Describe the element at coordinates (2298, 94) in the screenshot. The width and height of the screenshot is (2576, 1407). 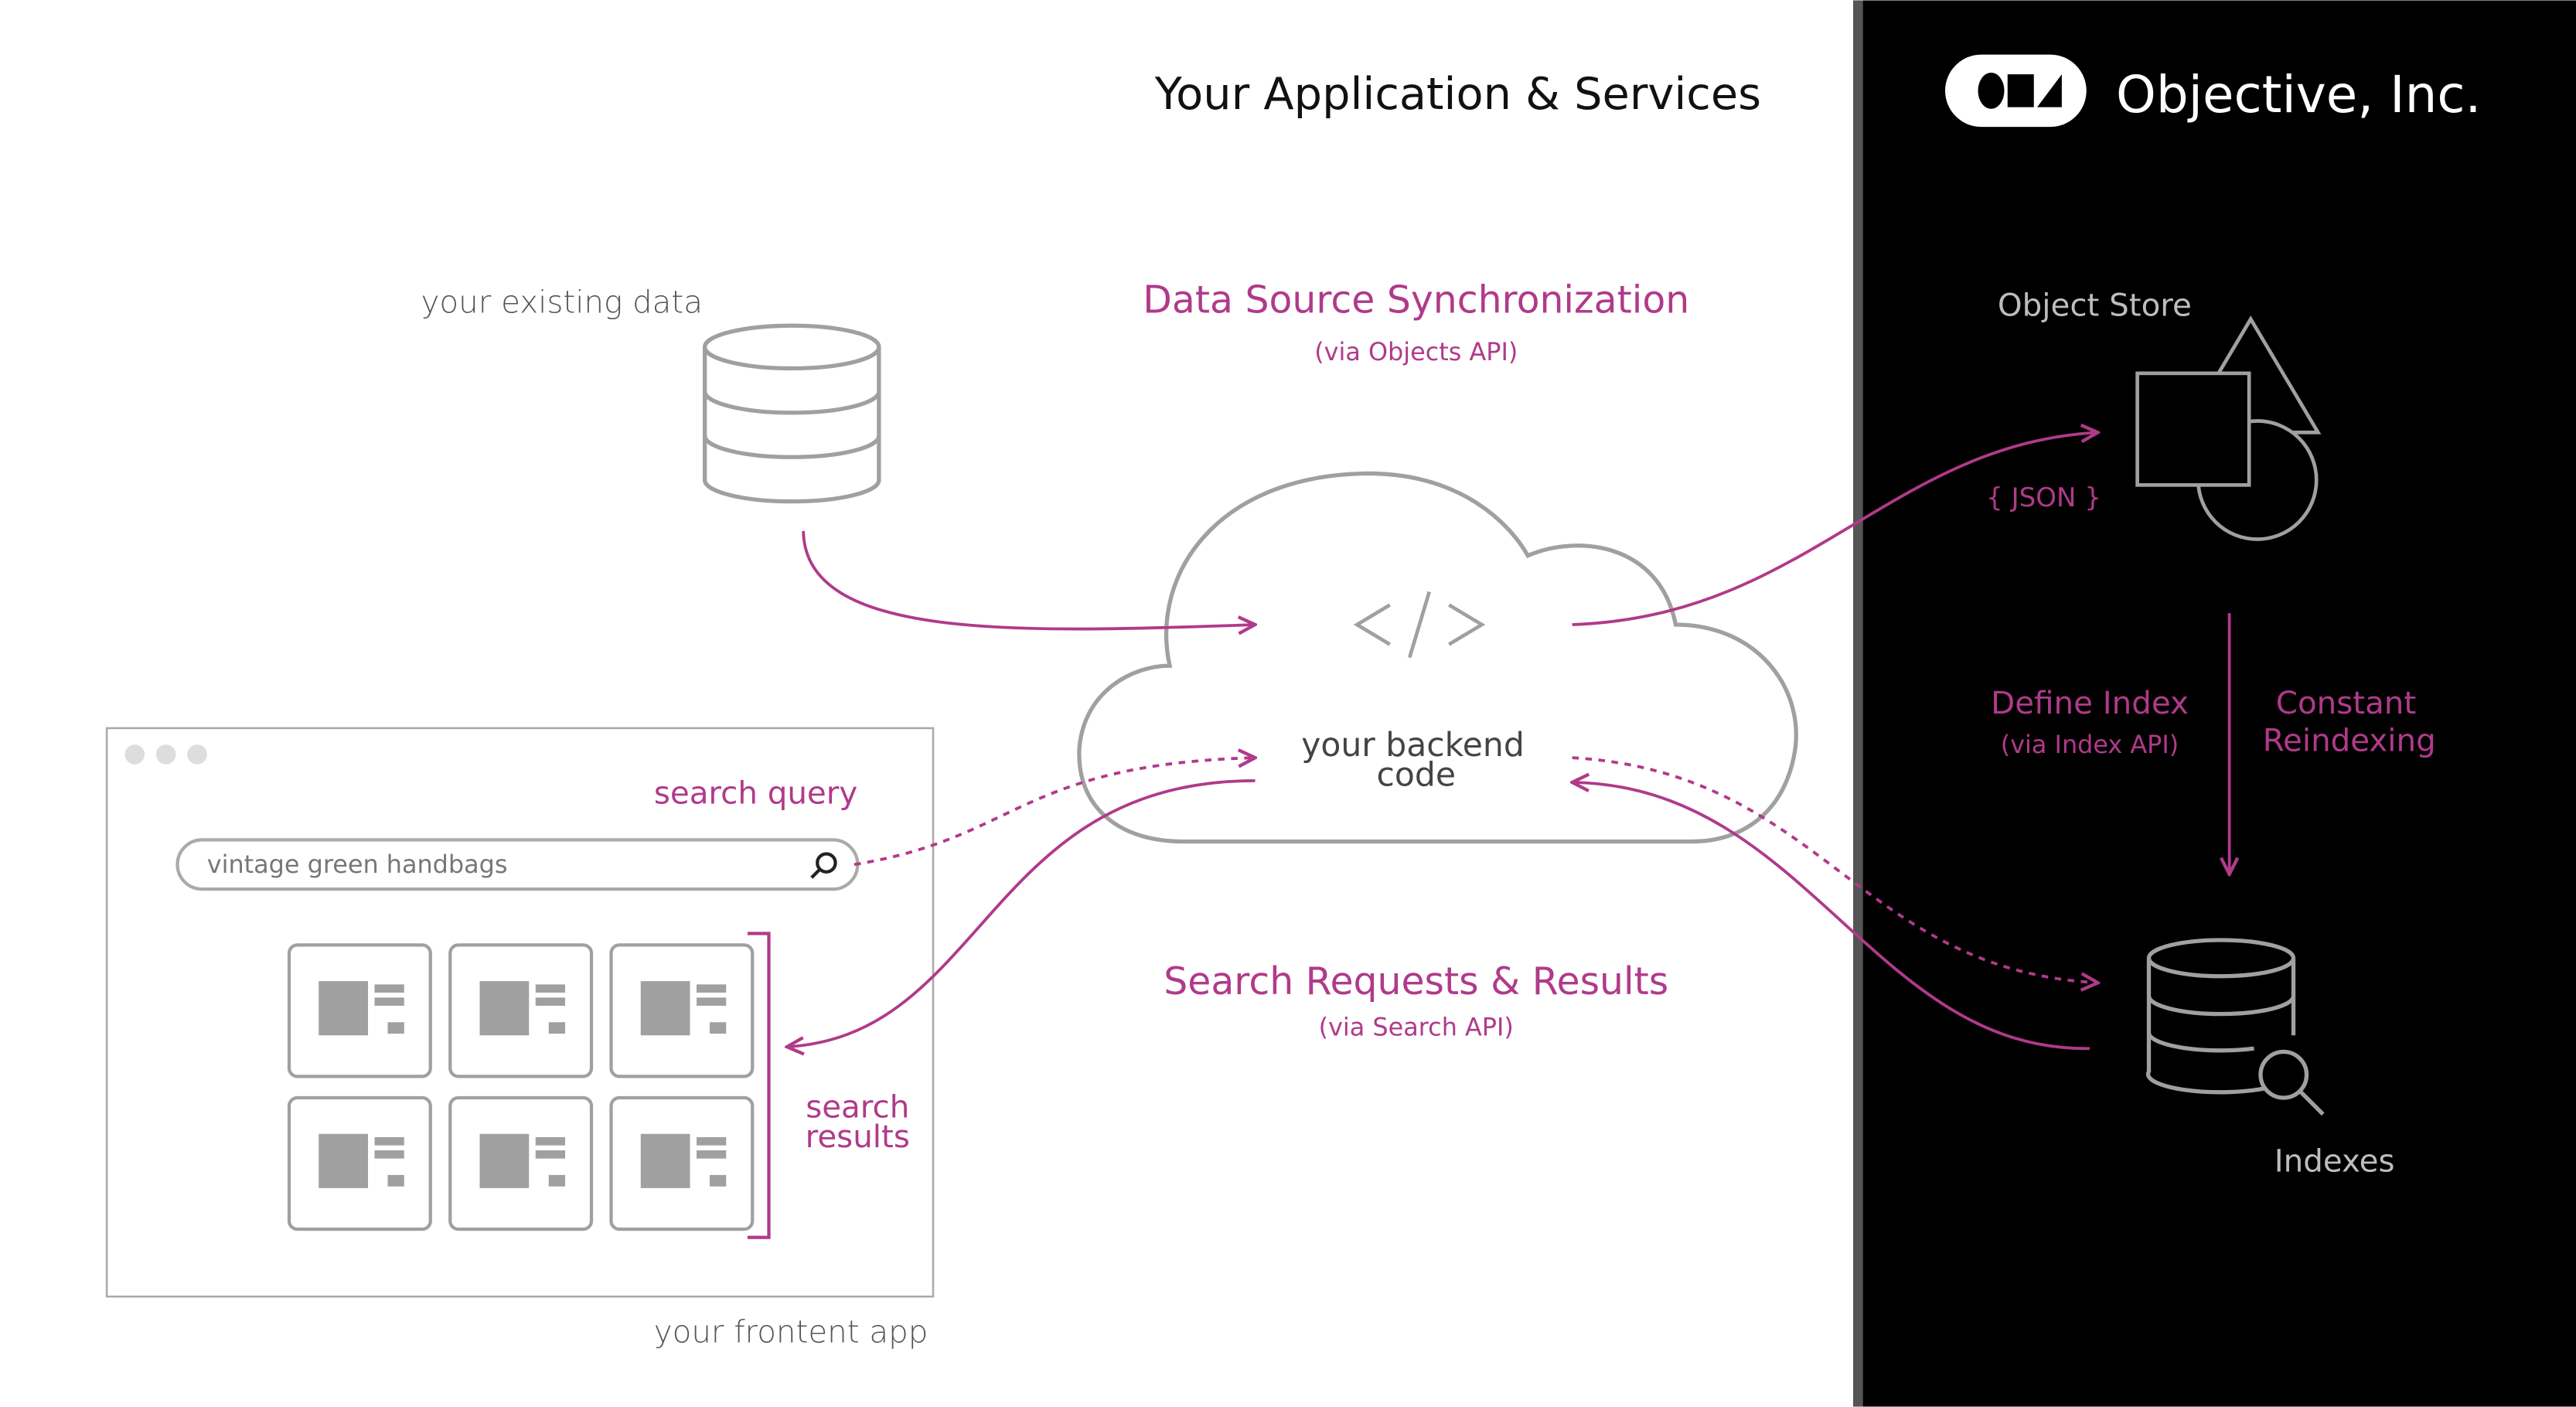
I see `brand-name: Objective, Inc.` at that location.